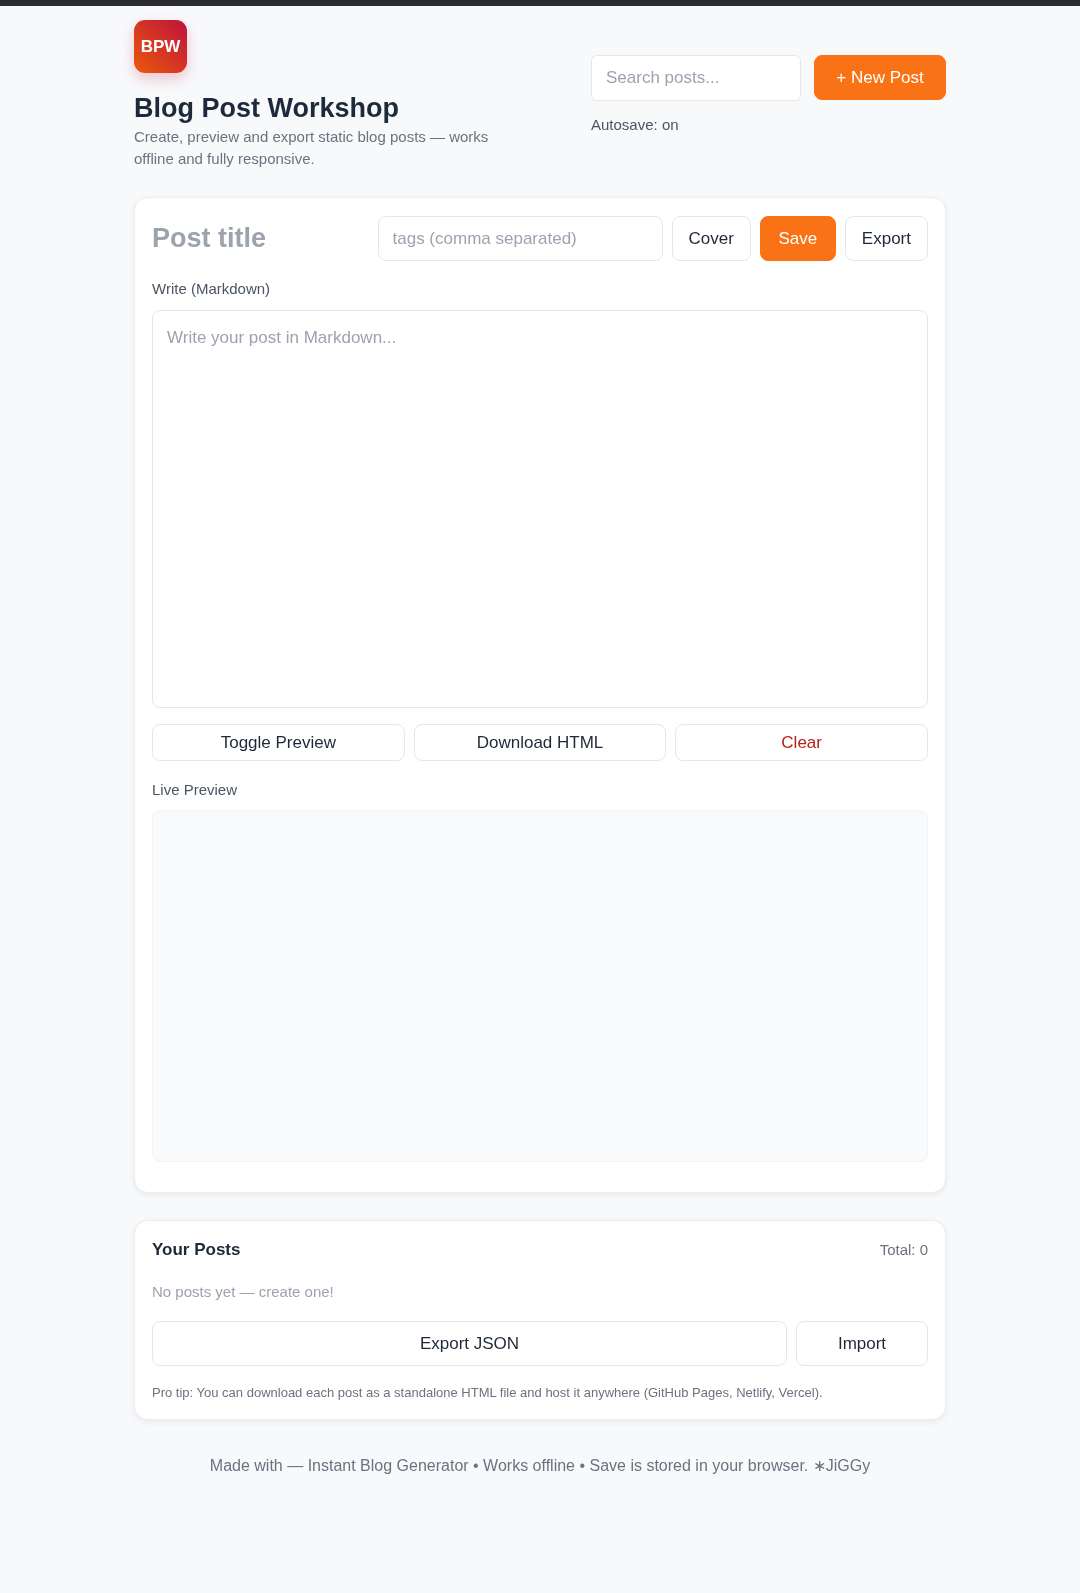 This screenshot has width=1080, height=1593. I want to click on import-button: Import, so click(862, 1343).